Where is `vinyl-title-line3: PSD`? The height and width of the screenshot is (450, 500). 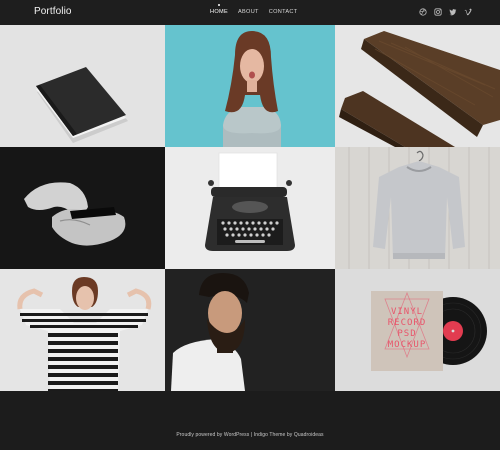 vinyl-title-line3: PSD is located at coordinates (406, 334).